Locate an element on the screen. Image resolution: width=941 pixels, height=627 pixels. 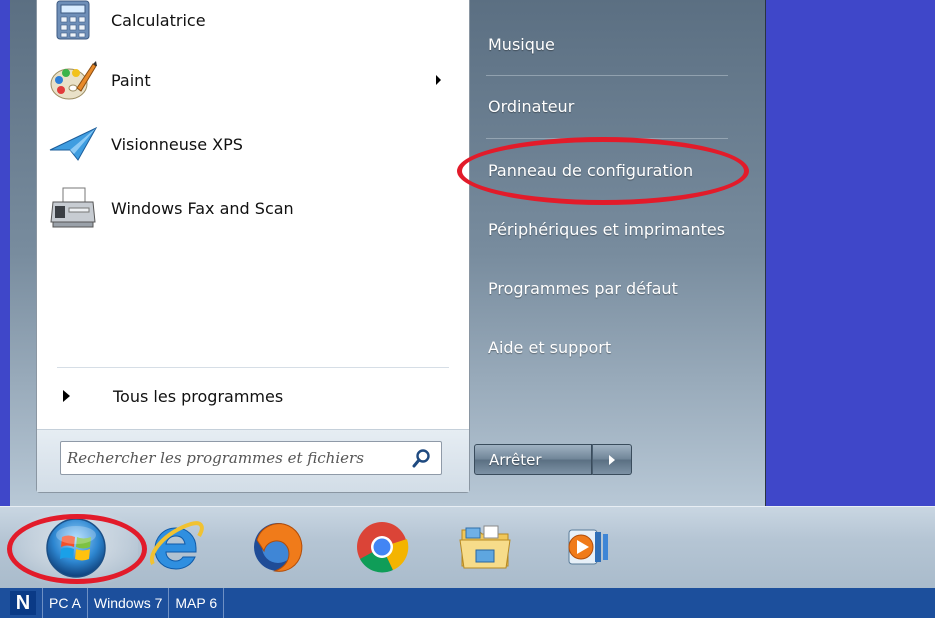
program-item-visionneuse-xps: Visionneuse XPS is located at coordinates (252, 144).